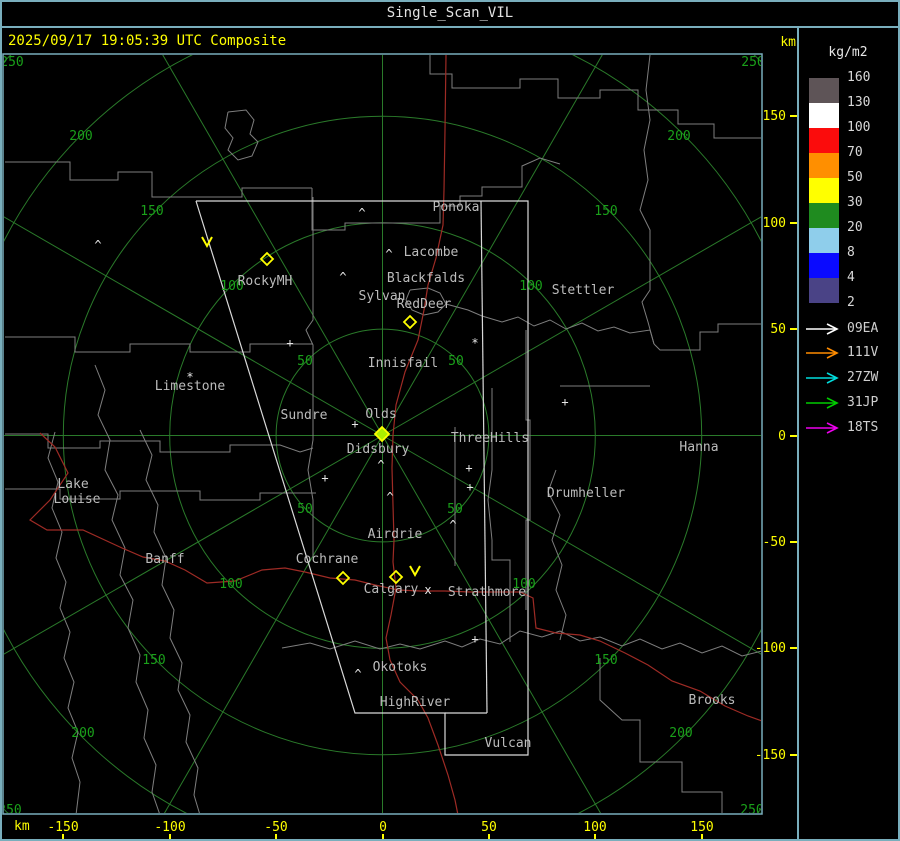 The width and height of the screenshot is (900, 841). I want to click on city-label: Innisfail, so click(403, 363).